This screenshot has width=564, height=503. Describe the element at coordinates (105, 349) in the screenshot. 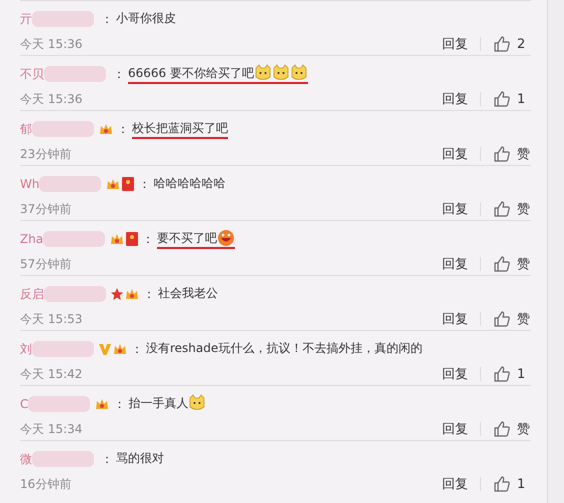

I see `v-badge-icon` at that location.